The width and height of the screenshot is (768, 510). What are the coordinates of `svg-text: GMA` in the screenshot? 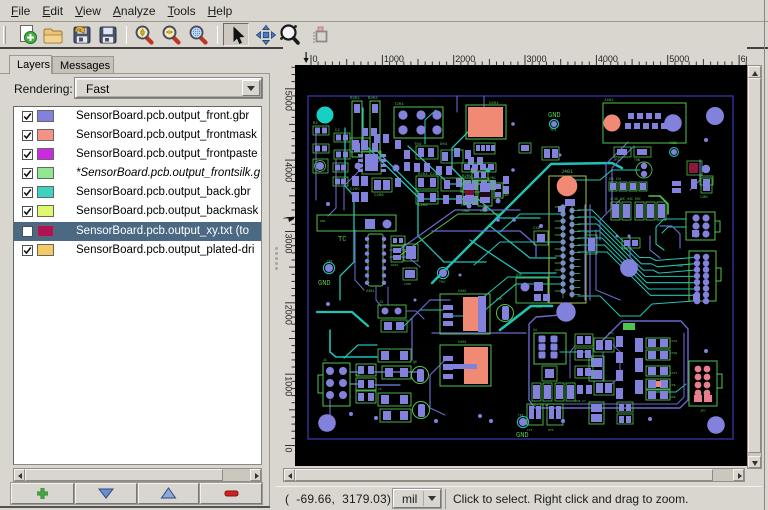 It's located at (323, 221).